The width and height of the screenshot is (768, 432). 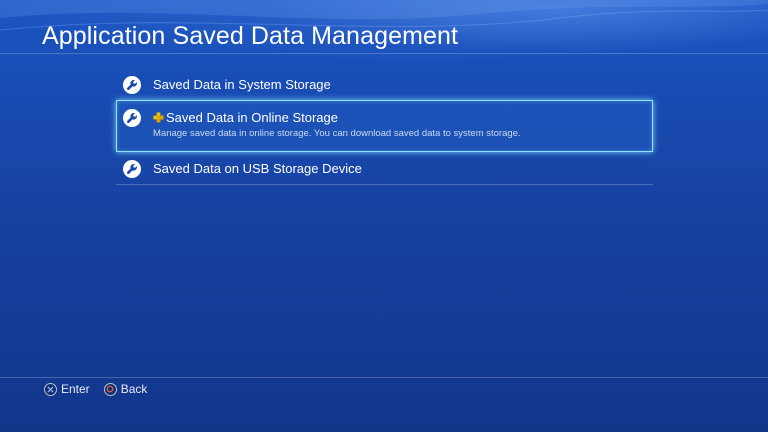 What do you see at coordinates (158, 117) in the screenshot?
I see `ps-plus-icon` at bounding box center [158, 117].